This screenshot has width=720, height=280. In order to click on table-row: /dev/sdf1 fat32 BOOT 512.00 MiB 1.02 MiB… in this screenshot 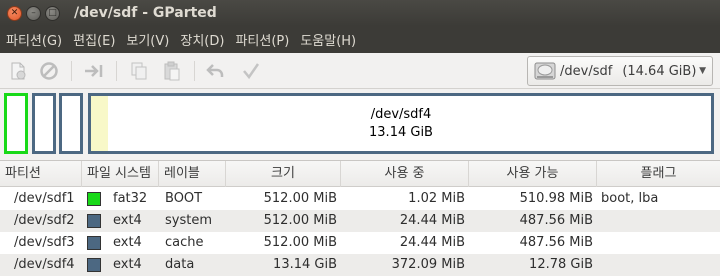, I will do `click(360, 199)`.